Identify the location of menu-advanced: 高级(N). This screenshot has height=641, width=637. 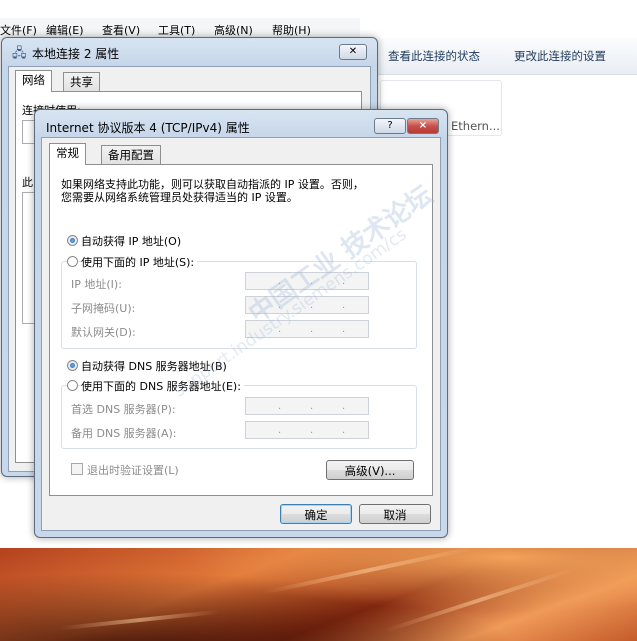
(233, 30).